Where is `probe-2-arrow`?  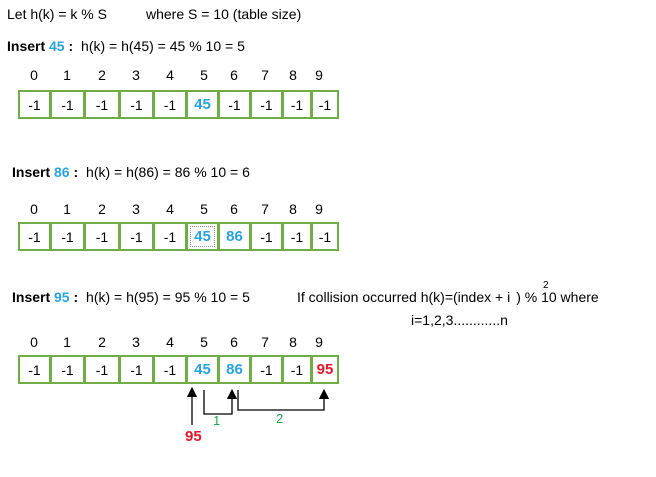 probe-2-arrow is located at coordinates (283, 399).